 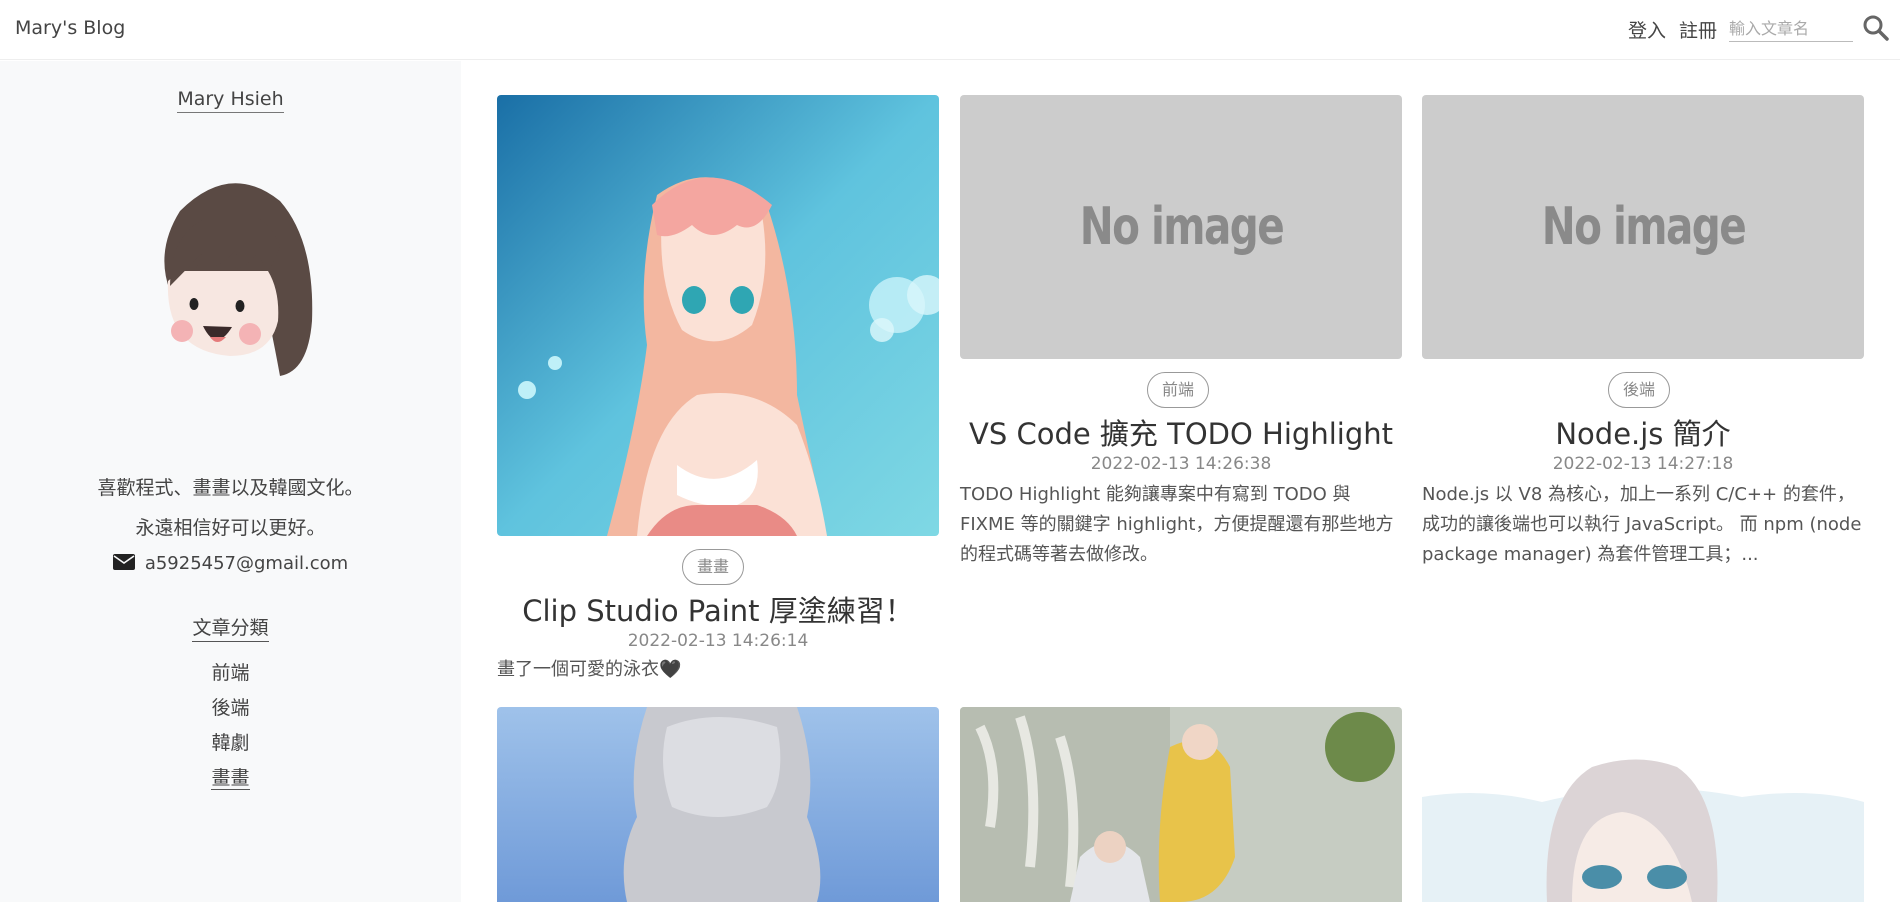 What do you see at coordinates (1643, 464) in the screenshot?
I see `post-date: 2022-02-13 14:27:18` at bounding box center [1643, 464].